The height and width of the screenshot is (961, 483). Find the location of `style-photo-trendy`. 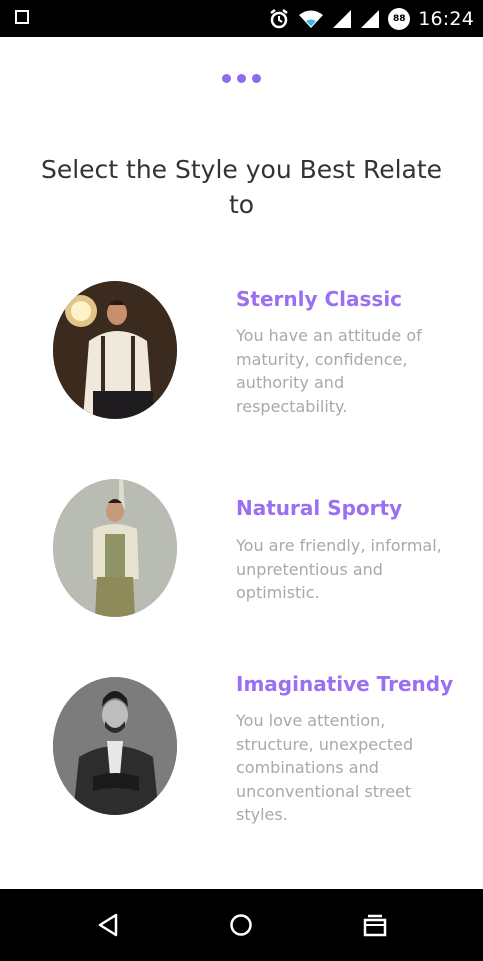

style-photo-trendy is located at coordinates (115, 746).